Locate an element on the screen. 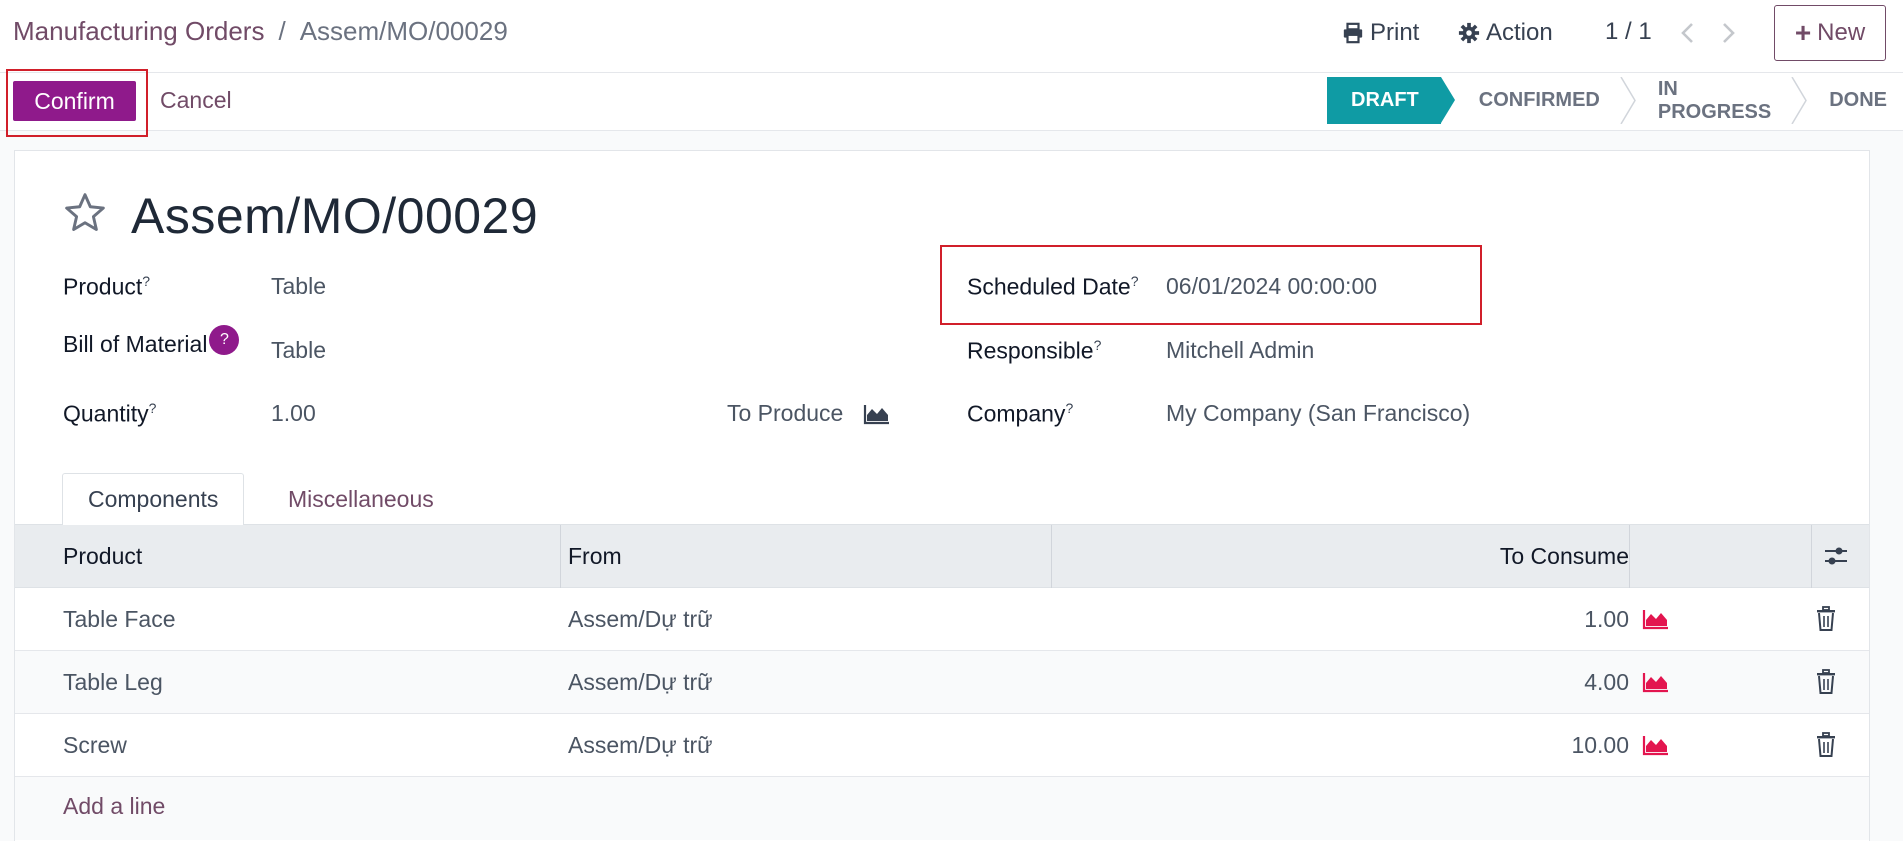  help-bubble: ? is located at coordinates (224, 340).